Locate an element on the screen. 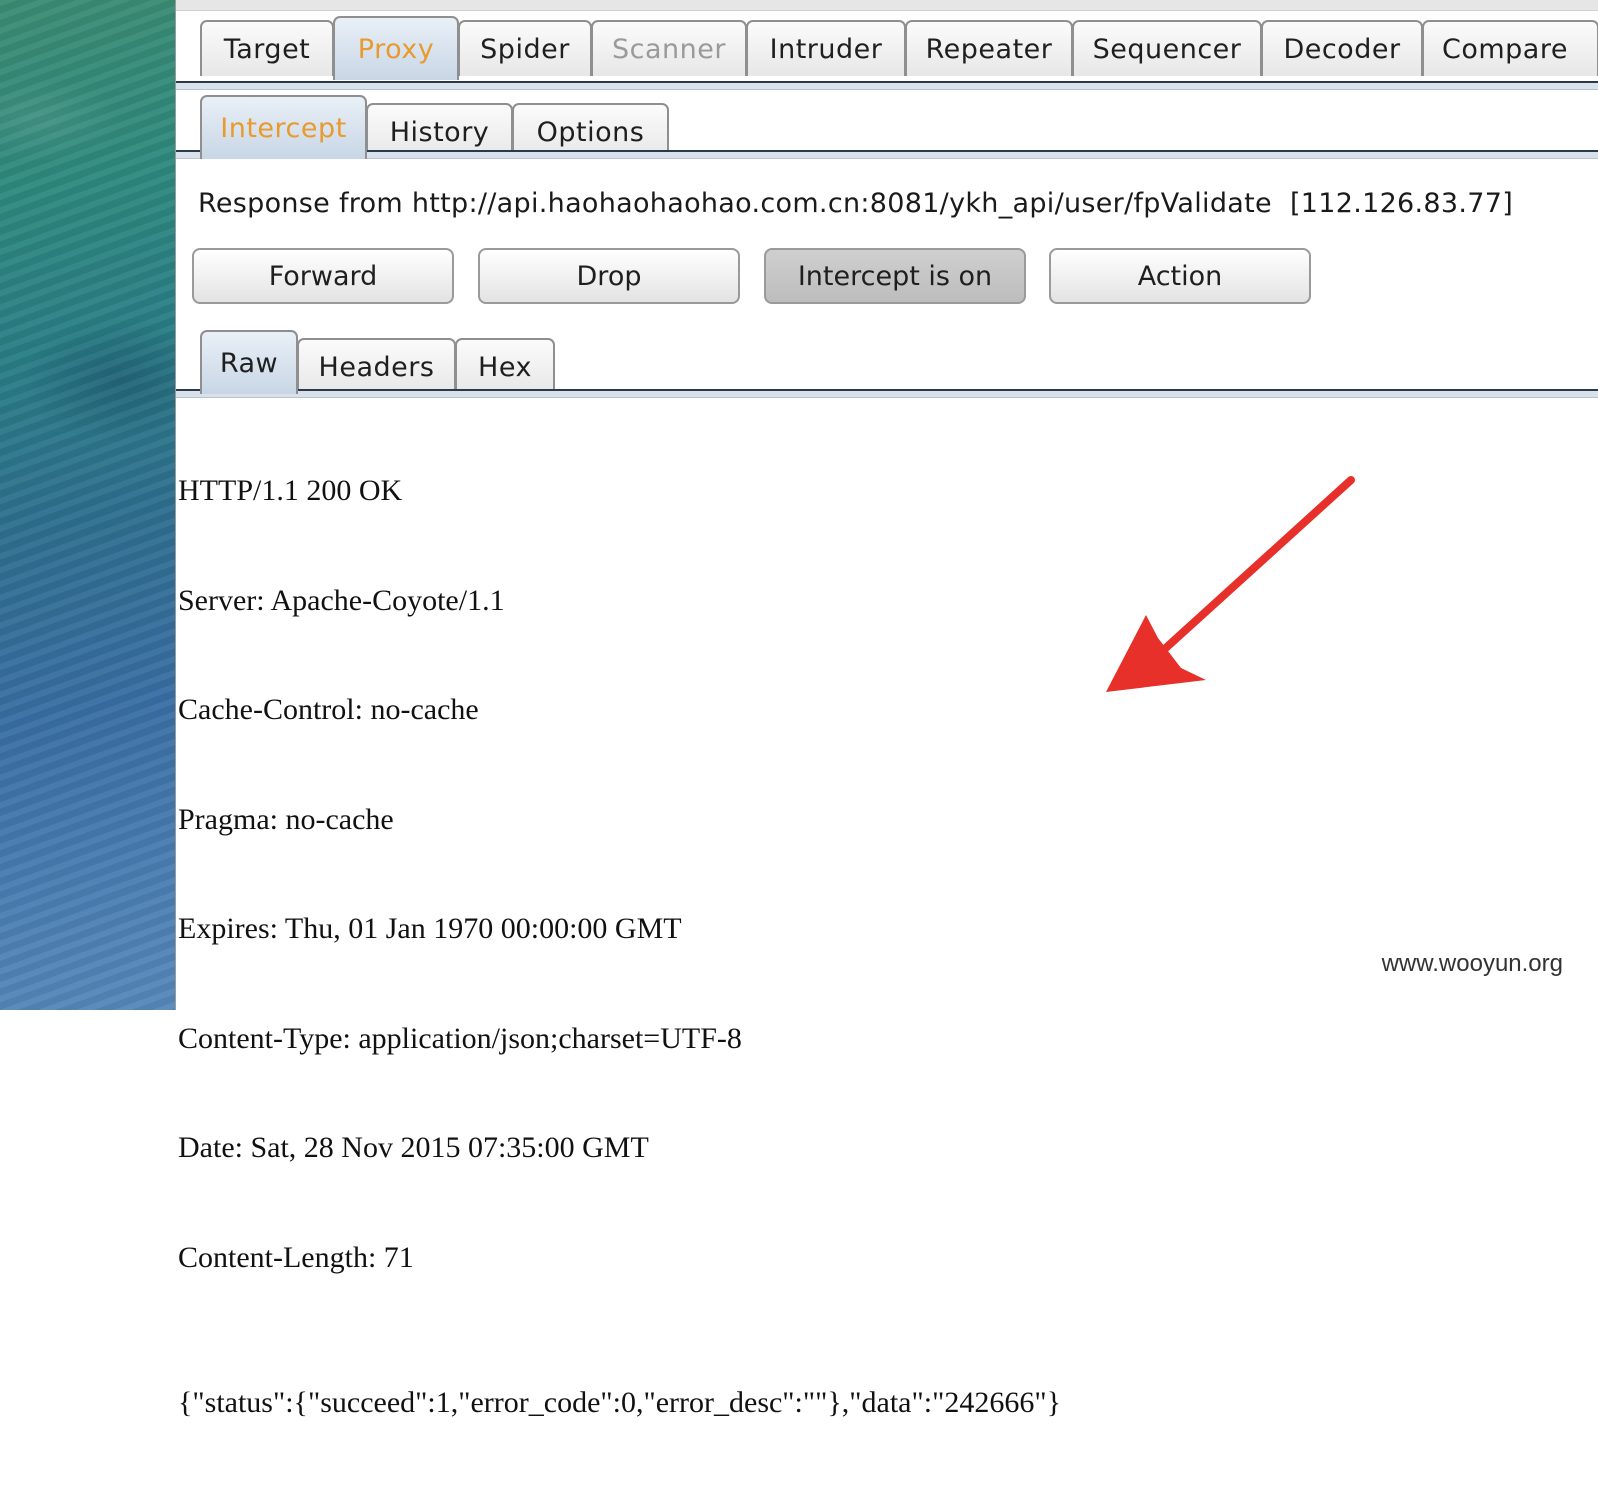 This screenshot has height=1495, width=1598. tab-compare: Compare is located at coordinates (1510, 48).